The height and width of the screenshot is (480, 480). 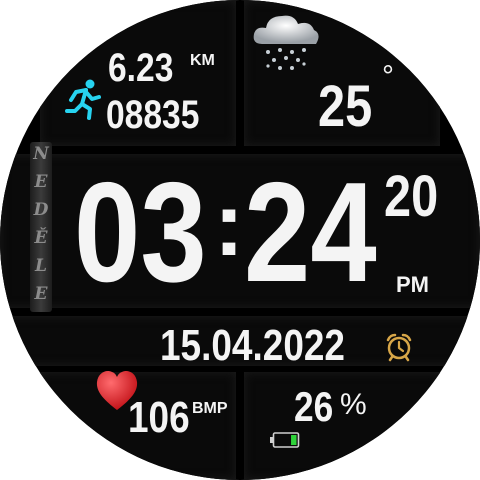 I want to click on battery-value: 26, so click(x=314, y=406).